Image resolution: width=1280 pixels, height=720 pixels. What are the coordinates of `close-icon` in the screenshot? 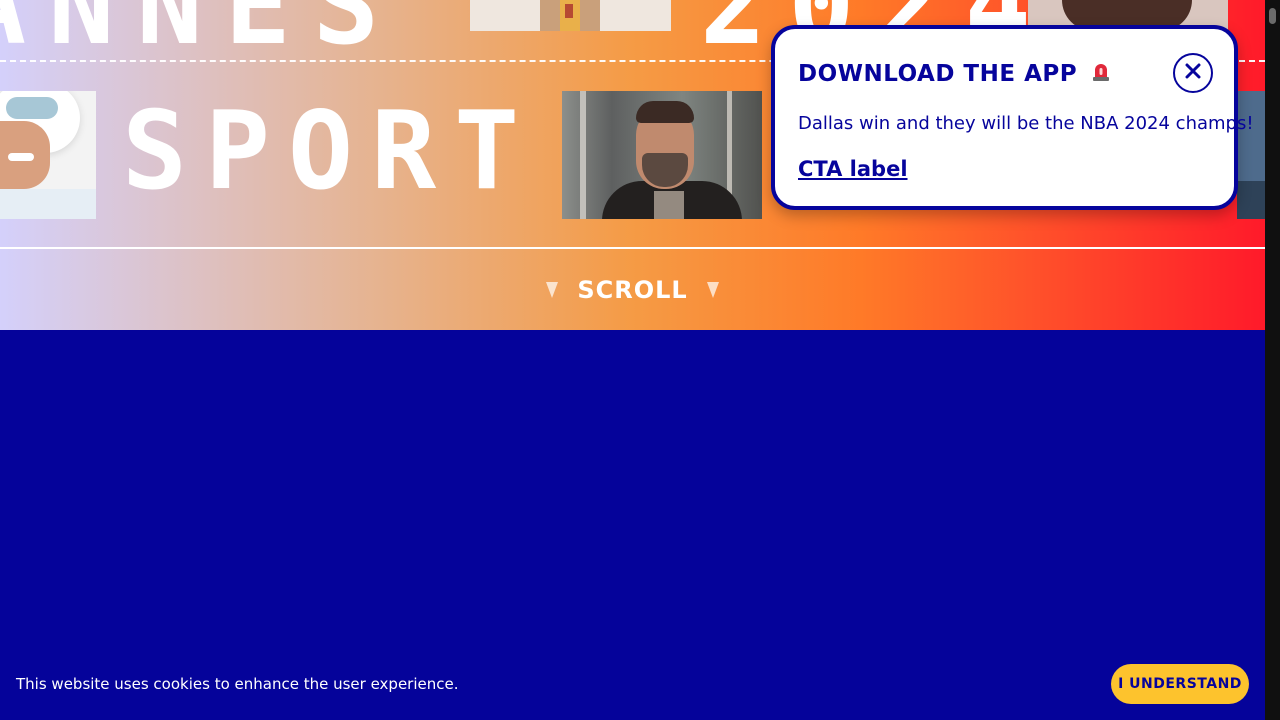 It's located at (1193, 73).